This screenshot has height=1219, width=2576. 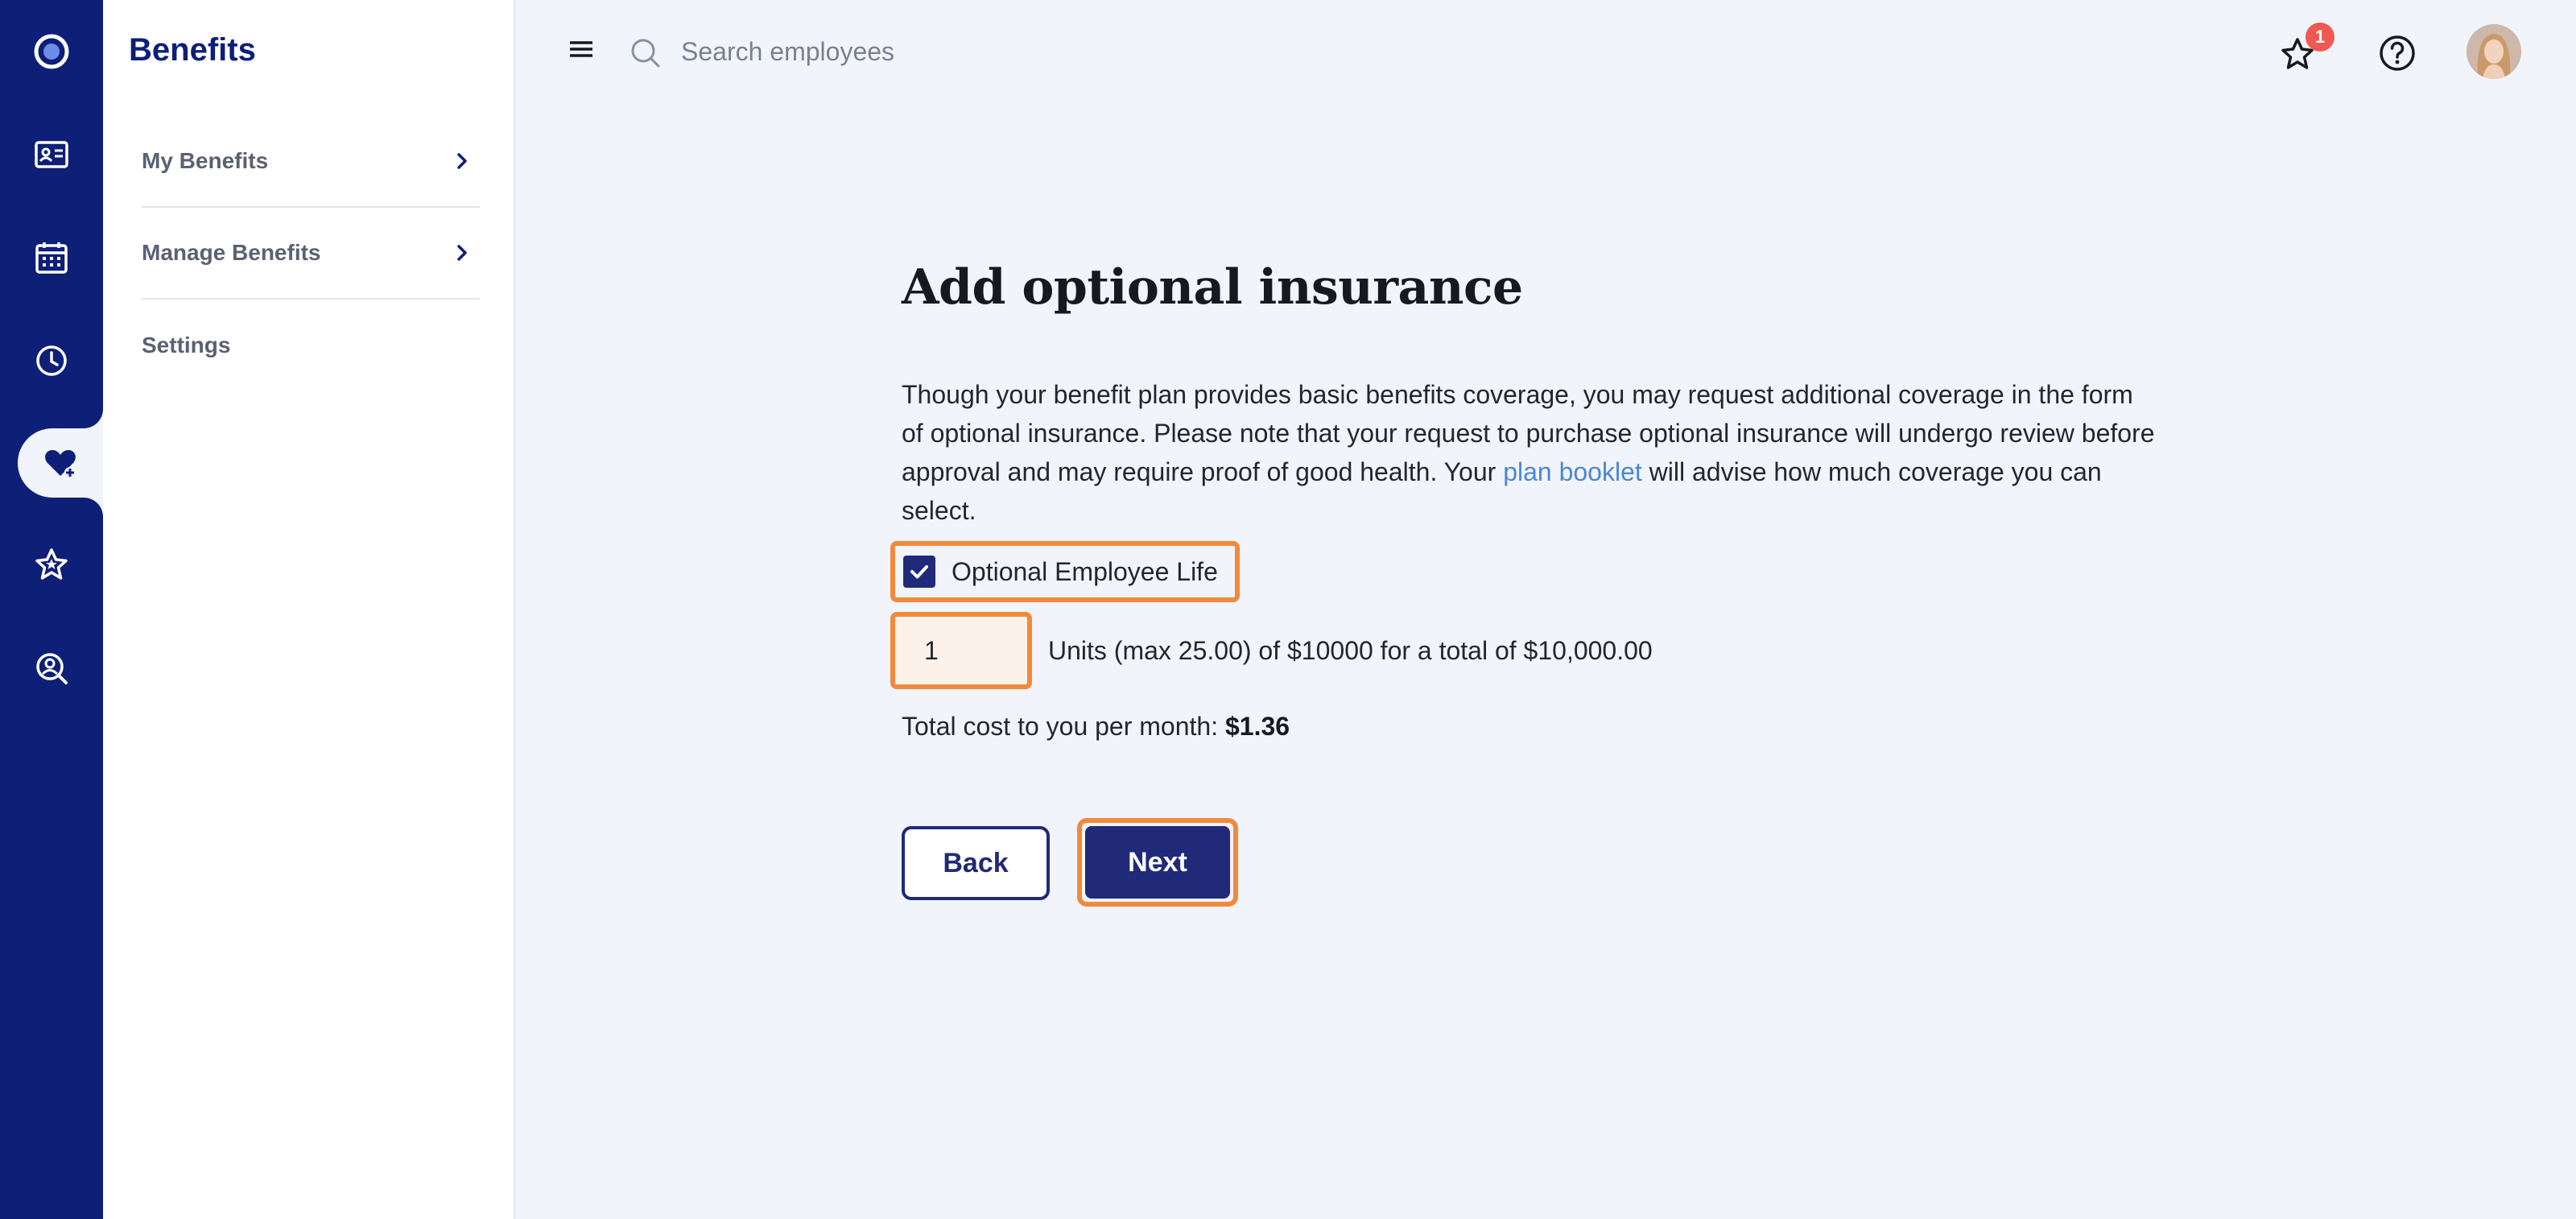 I want to click on rail-logo, so click(x=51, y=51).